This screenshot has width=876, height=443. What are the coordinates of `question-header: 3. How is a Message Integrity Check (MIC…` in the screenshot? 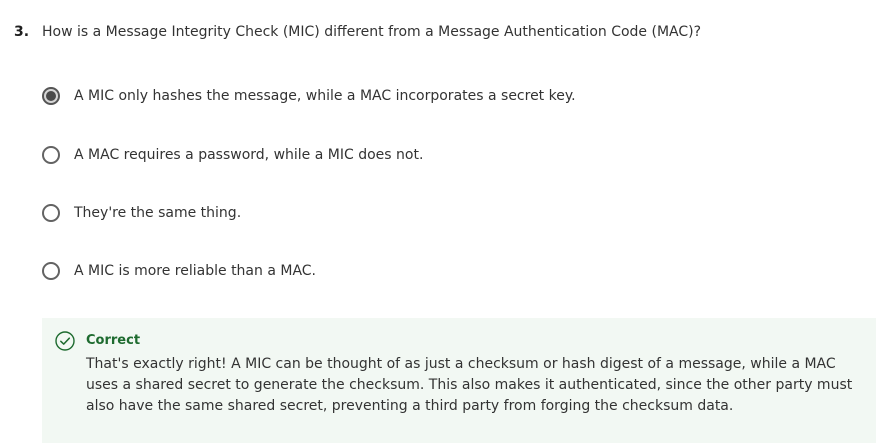 It's located at (357, 32).